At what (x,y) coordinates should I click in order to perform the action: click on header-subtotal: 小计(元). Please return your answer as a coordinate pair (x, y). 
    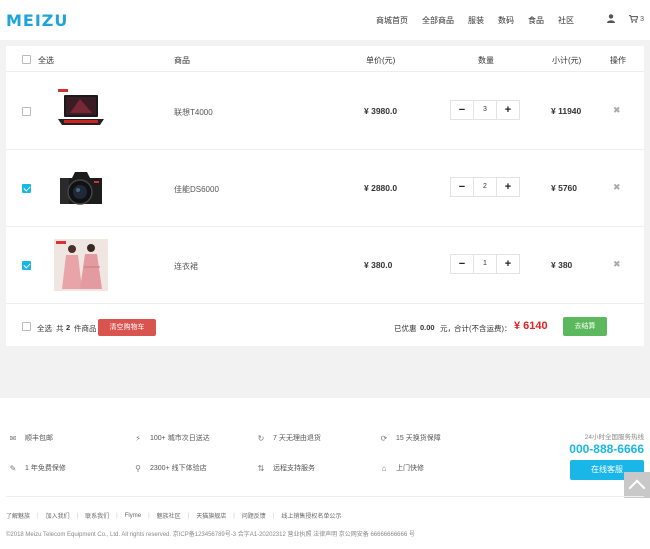
    Looking at the image, I should click on (567, 60).